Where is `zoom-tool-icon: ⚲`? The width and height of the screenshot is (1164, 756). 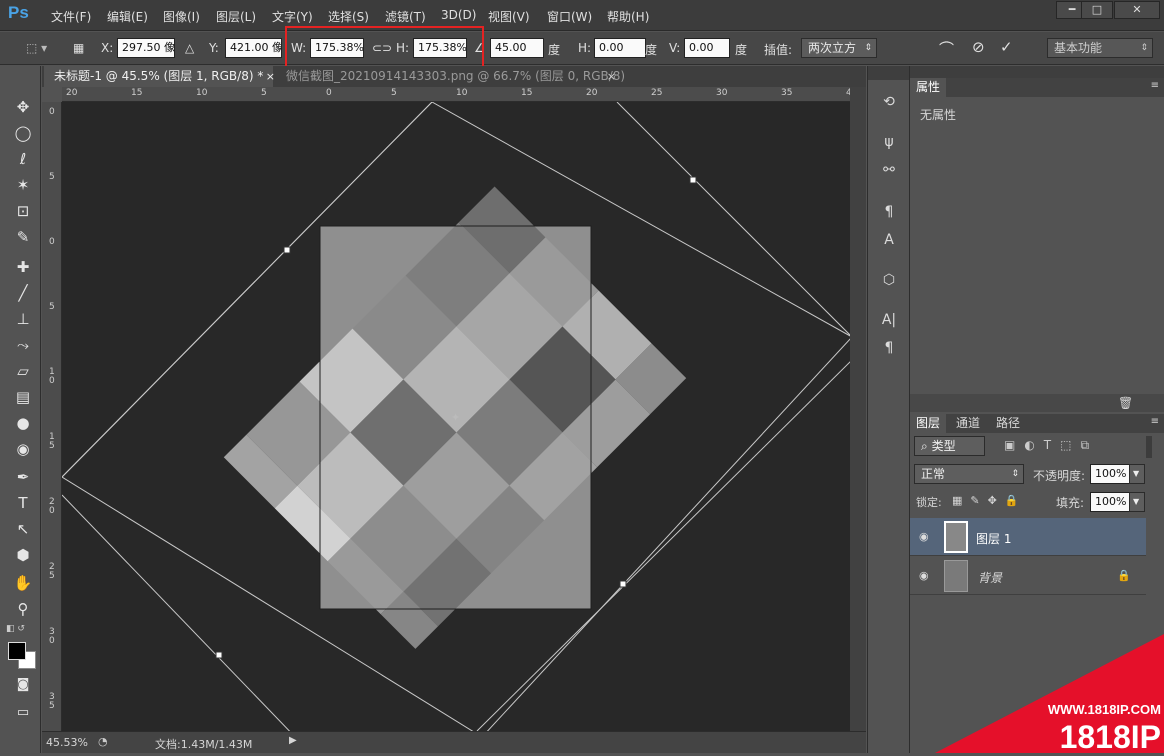
zoom-tool-icon: ⚲ is located at coordinates (23, 609).